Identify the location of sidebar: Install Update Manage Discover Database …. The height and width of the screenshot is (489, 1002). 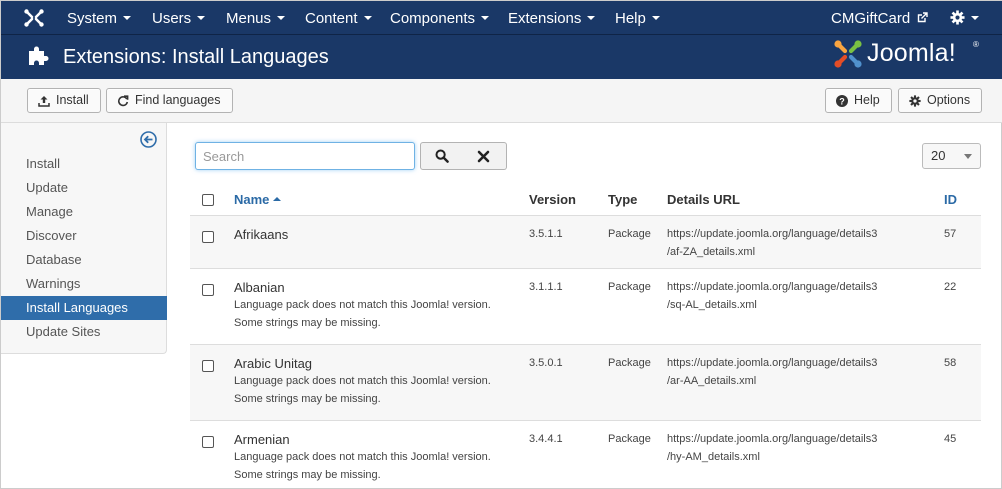
(84, 238).